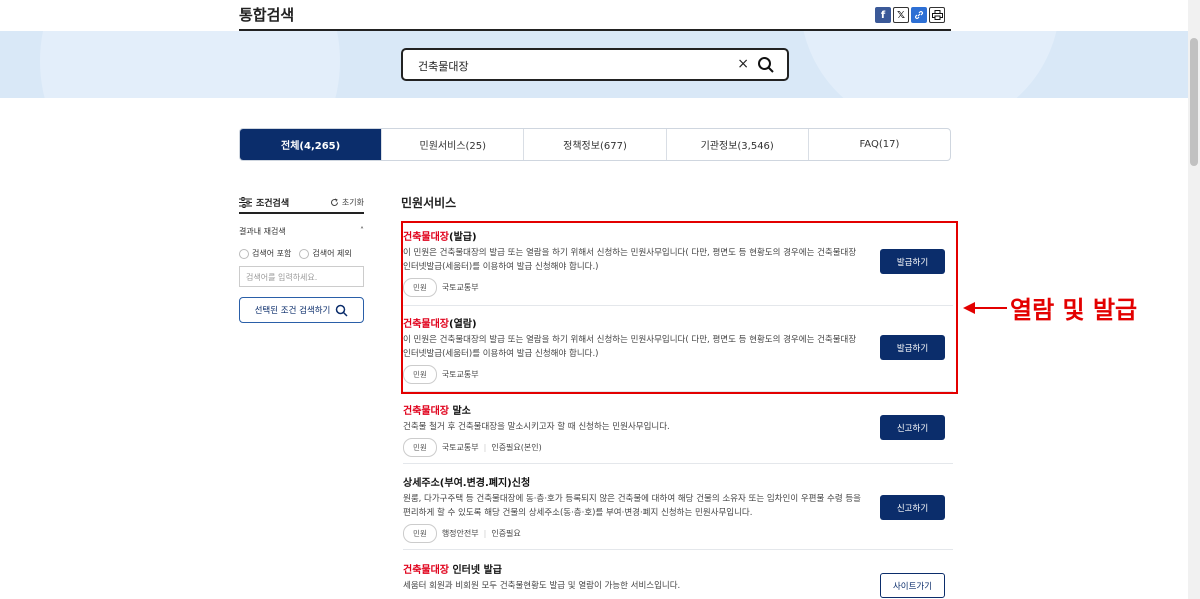  What do you see at coordinates (267, 15) in the screenshot?
I see `page-title: 통합검색` at bounding box center [267, 15].